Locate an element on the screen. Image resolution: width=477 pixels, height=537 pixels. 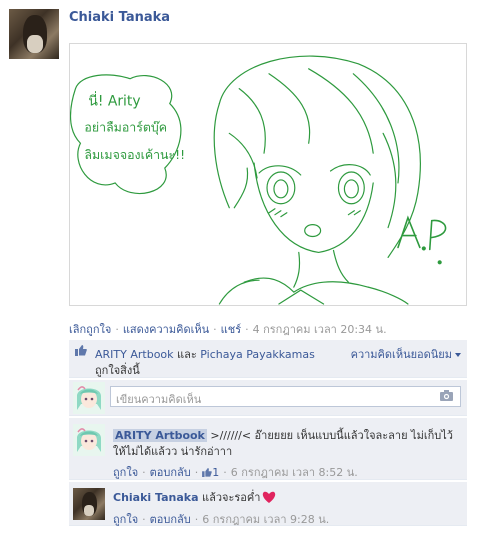
likes-suffix: ถูกใจสิ่งนี้ is located at coordinates (117, 370).